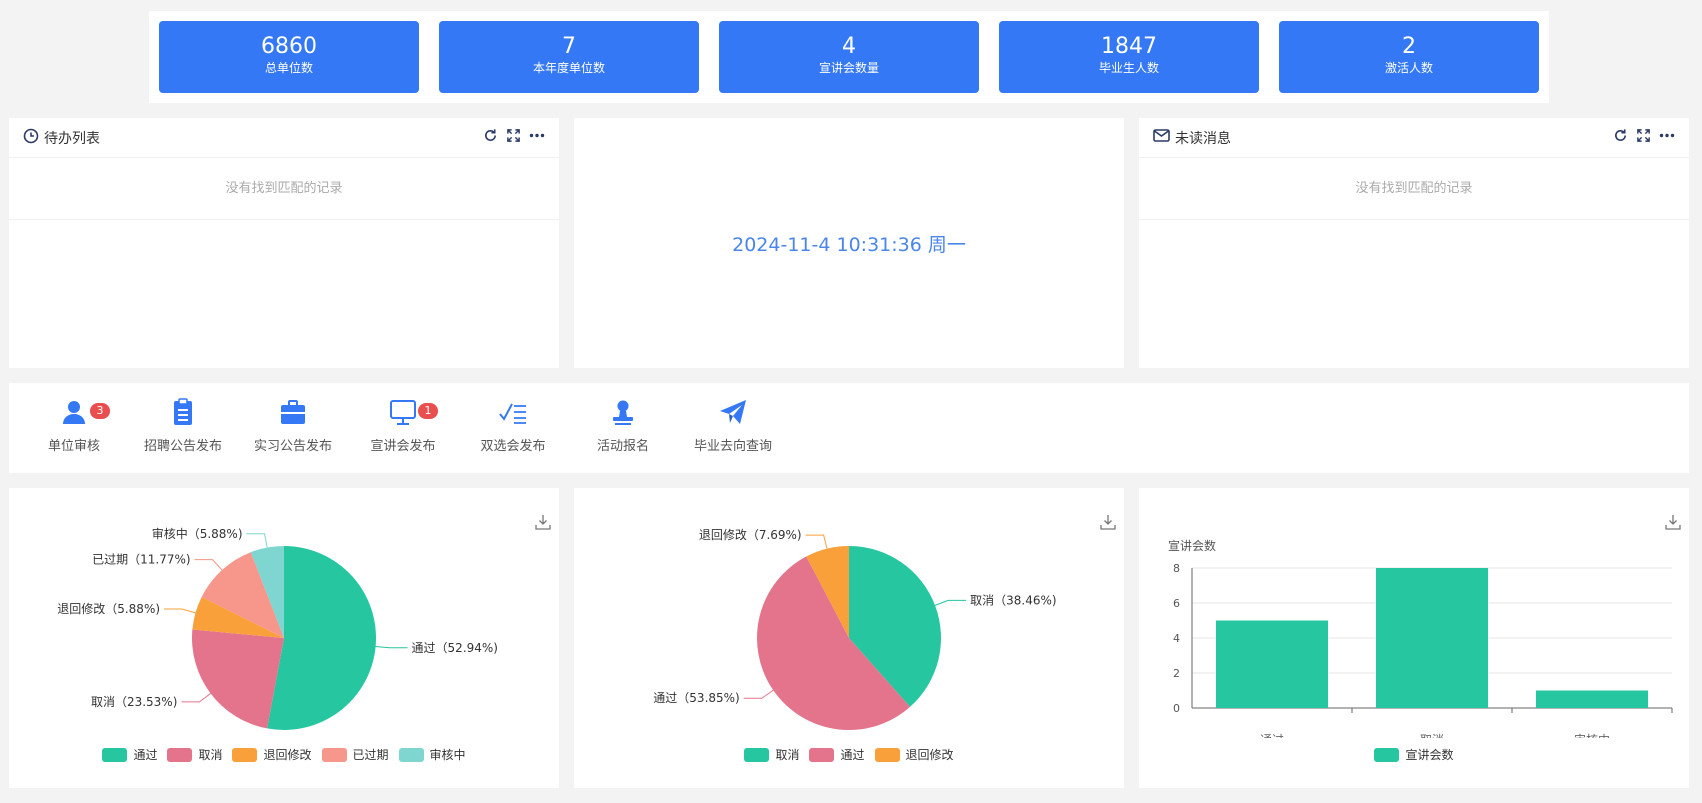 This screenshot has width=1702, height=803. What do you see at coordinates (1176, 638) in the screenshot?
I see `y-tick-label: 4` at bounding box center [1176, 638].